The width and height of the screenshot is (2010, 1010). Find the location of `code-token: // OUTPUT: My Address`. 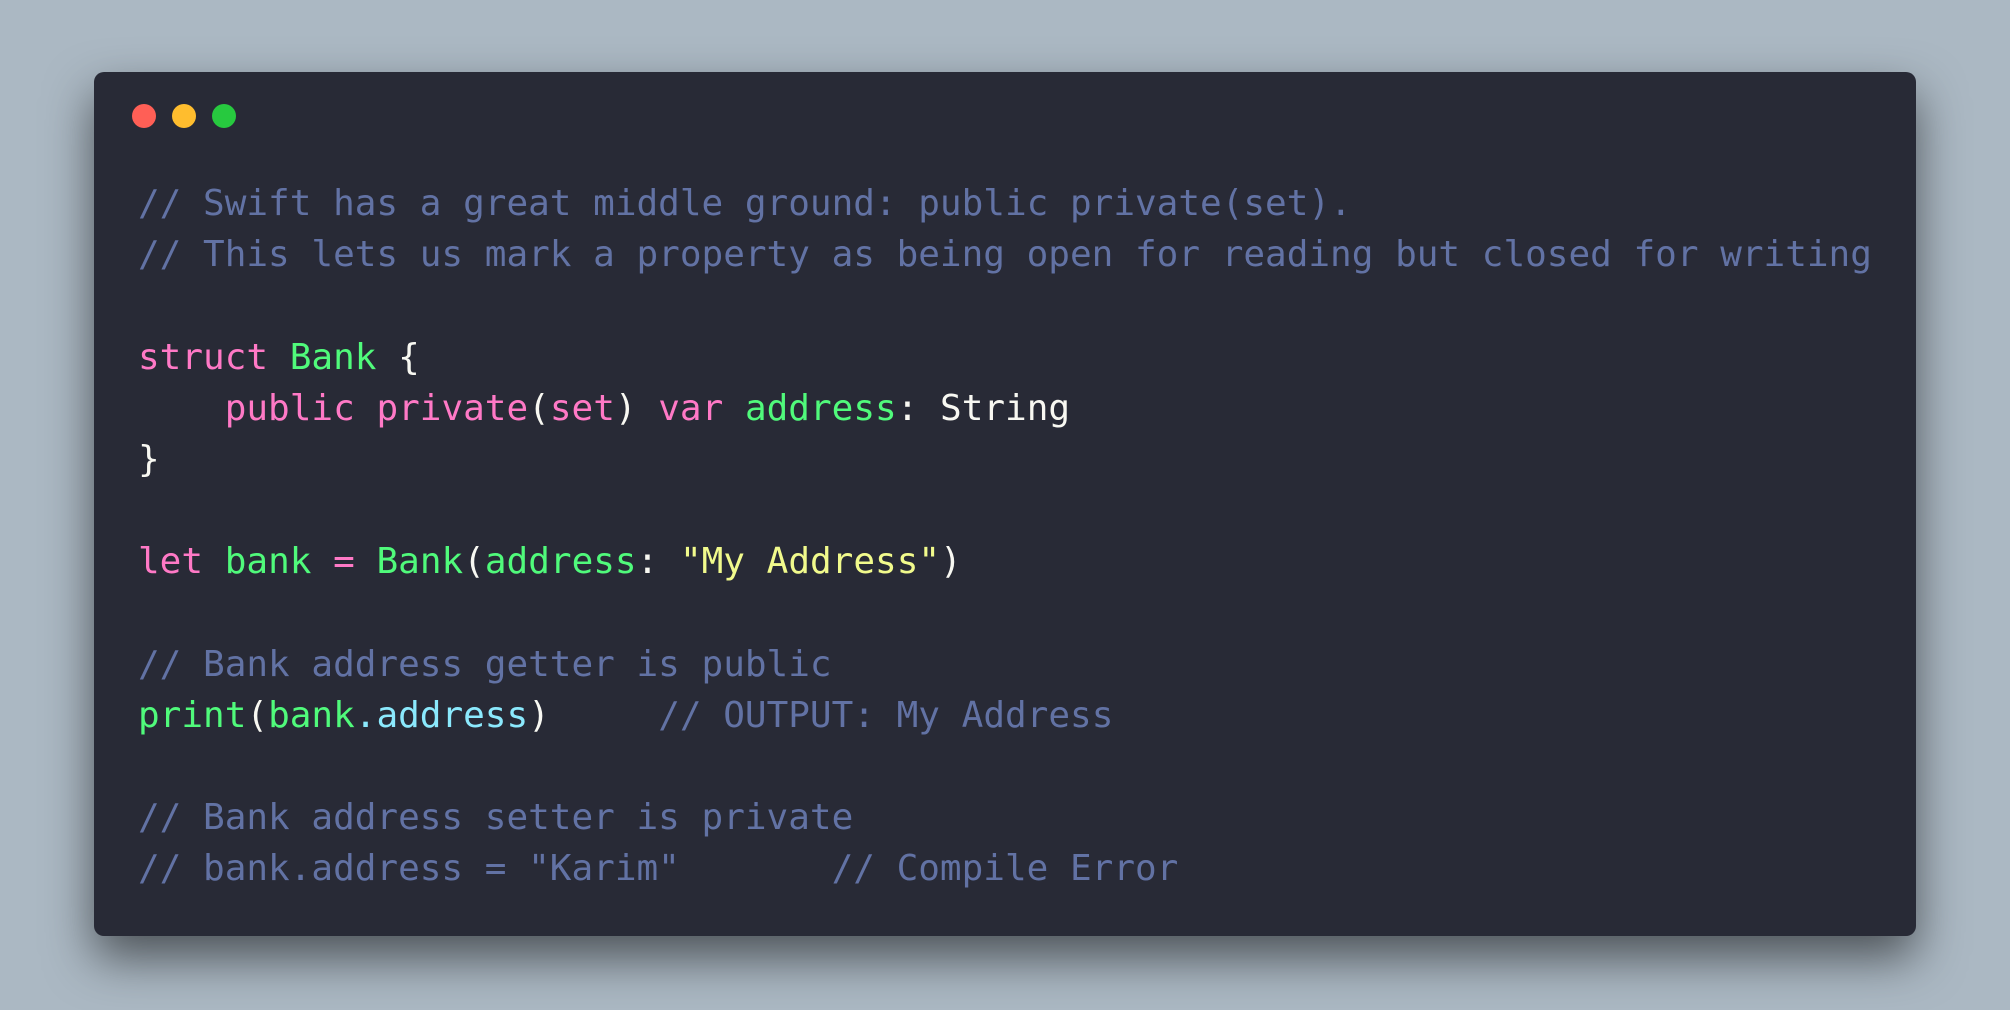

code-token: // OUTPUT: My Address is located at coordinates (886, 715).